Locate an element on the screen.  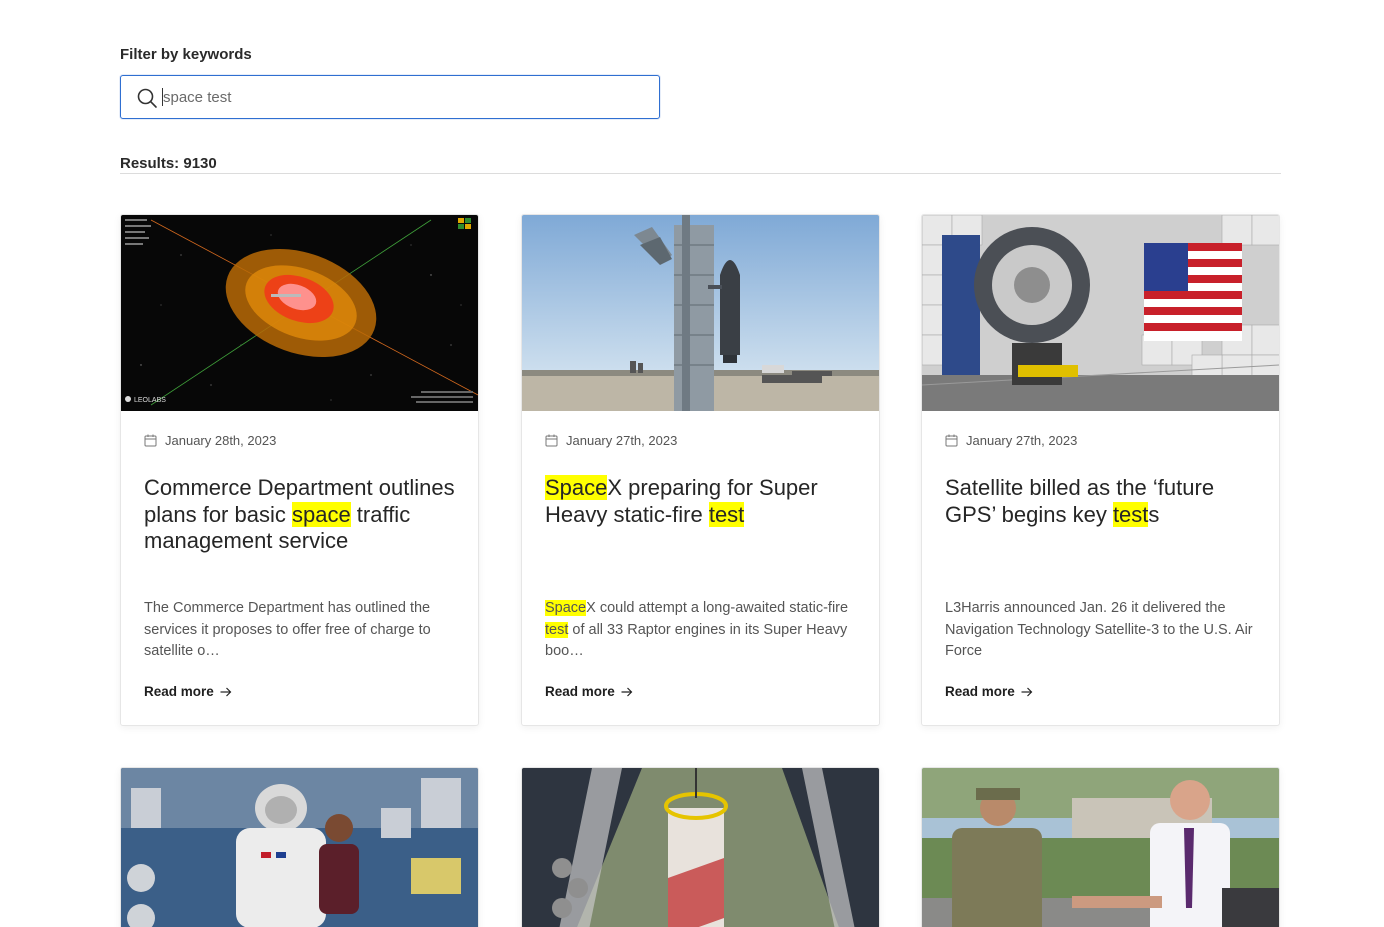
search-box is located at coordinates (390, 97).